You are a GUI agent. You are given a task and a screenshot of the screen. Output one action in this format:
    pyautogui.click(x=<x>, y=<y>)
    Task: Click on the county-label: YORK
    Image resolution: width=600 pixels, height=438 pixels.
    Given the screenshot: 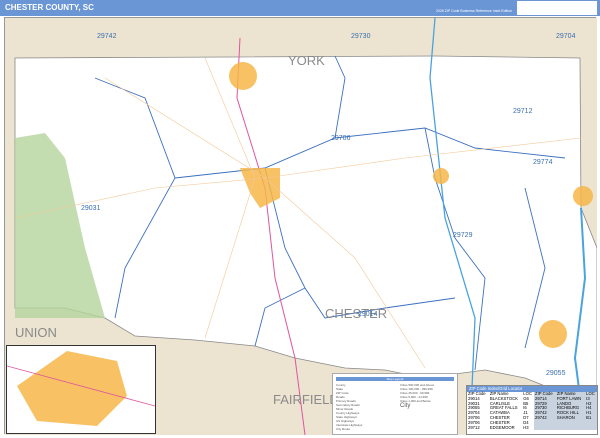 What is the action you would take?
    pyautogui.click(x=306, y=60)
    